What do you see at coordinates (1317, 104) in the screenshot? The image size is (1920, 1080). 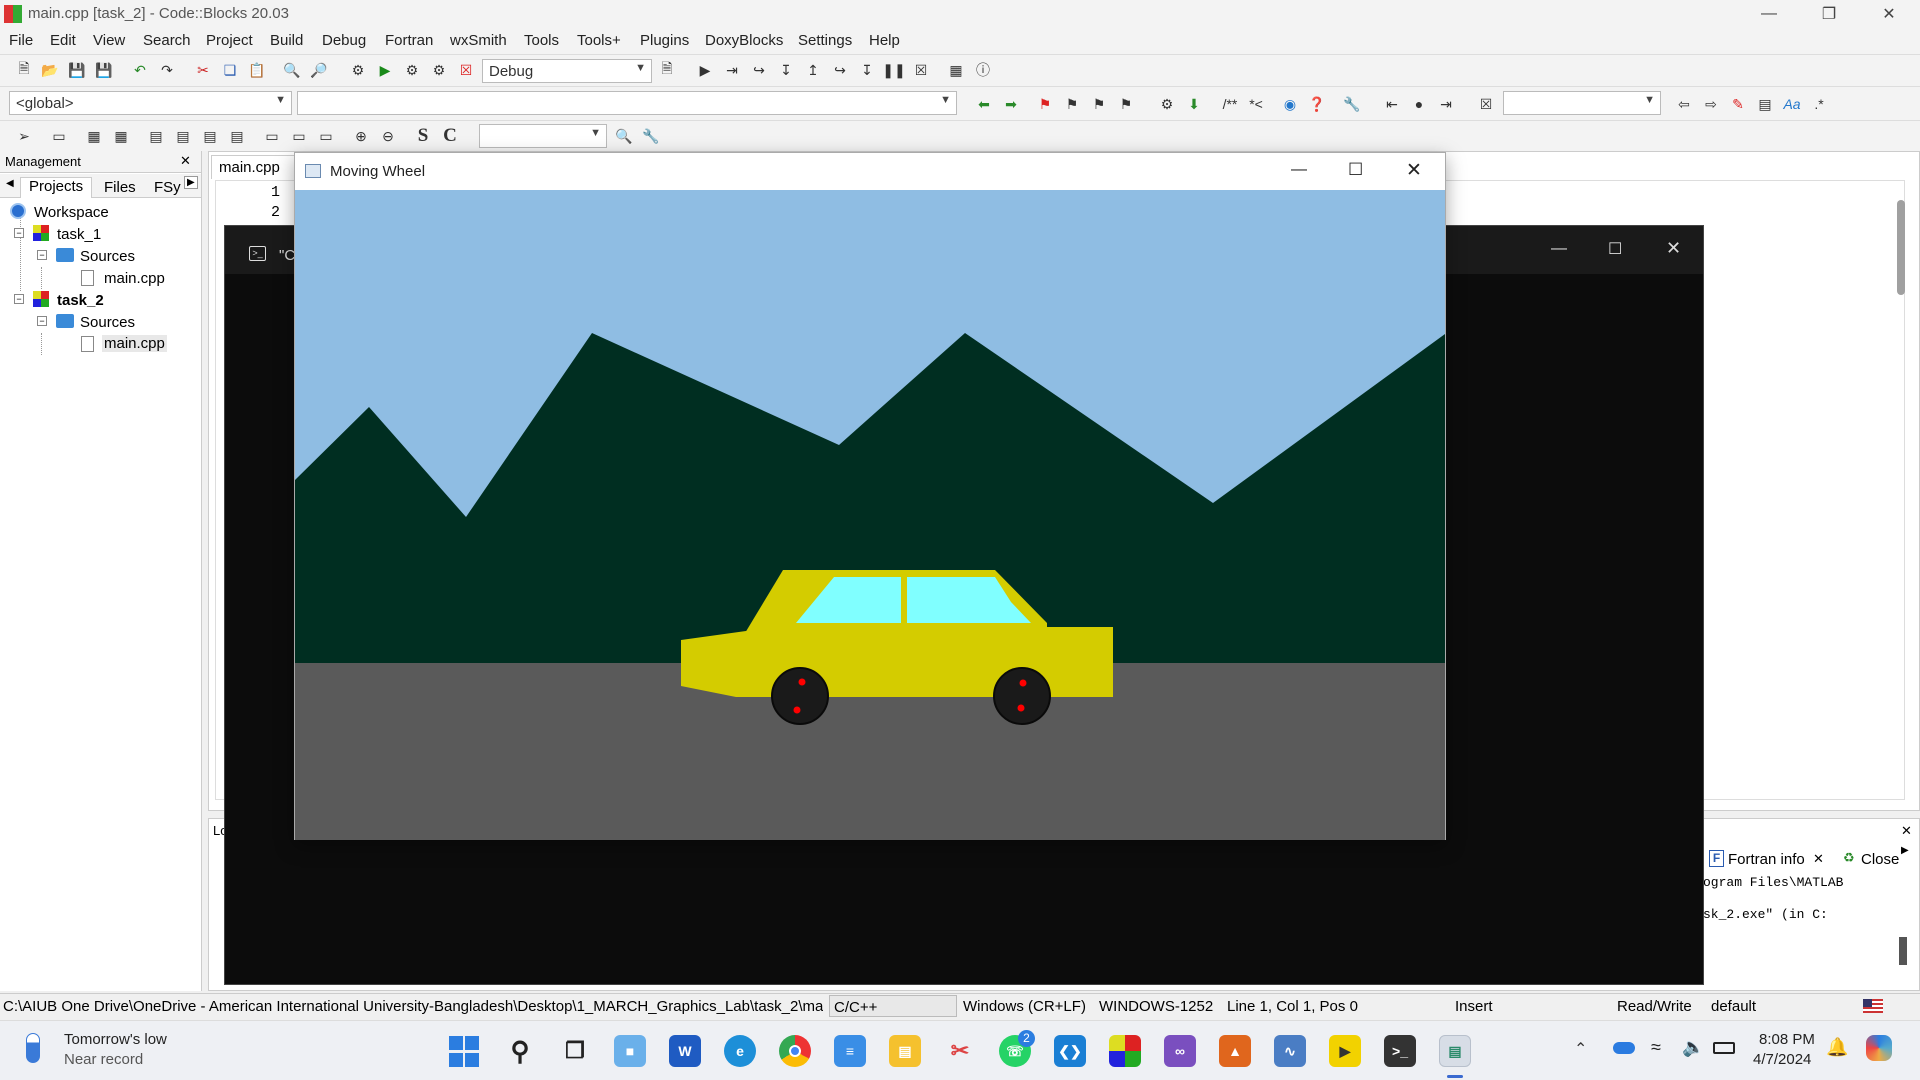 I see `doxy-chm-icon: ❓` at bounding box center [1317, 104].